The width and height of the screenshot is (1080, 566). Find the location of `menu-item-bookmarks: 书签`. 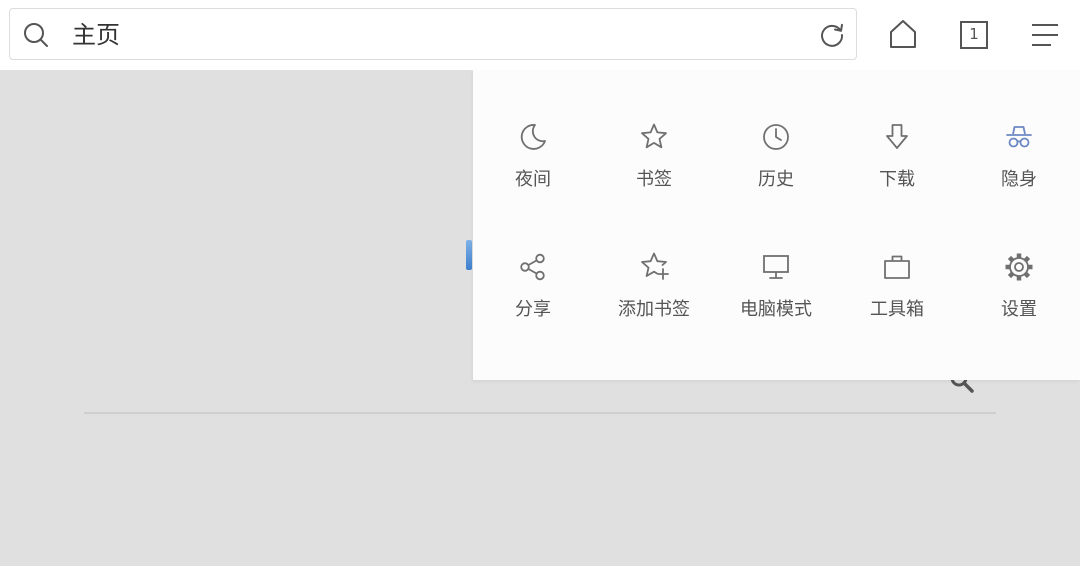

menu-item-bookmarks: 书签 is located at coordinates (654, 172).